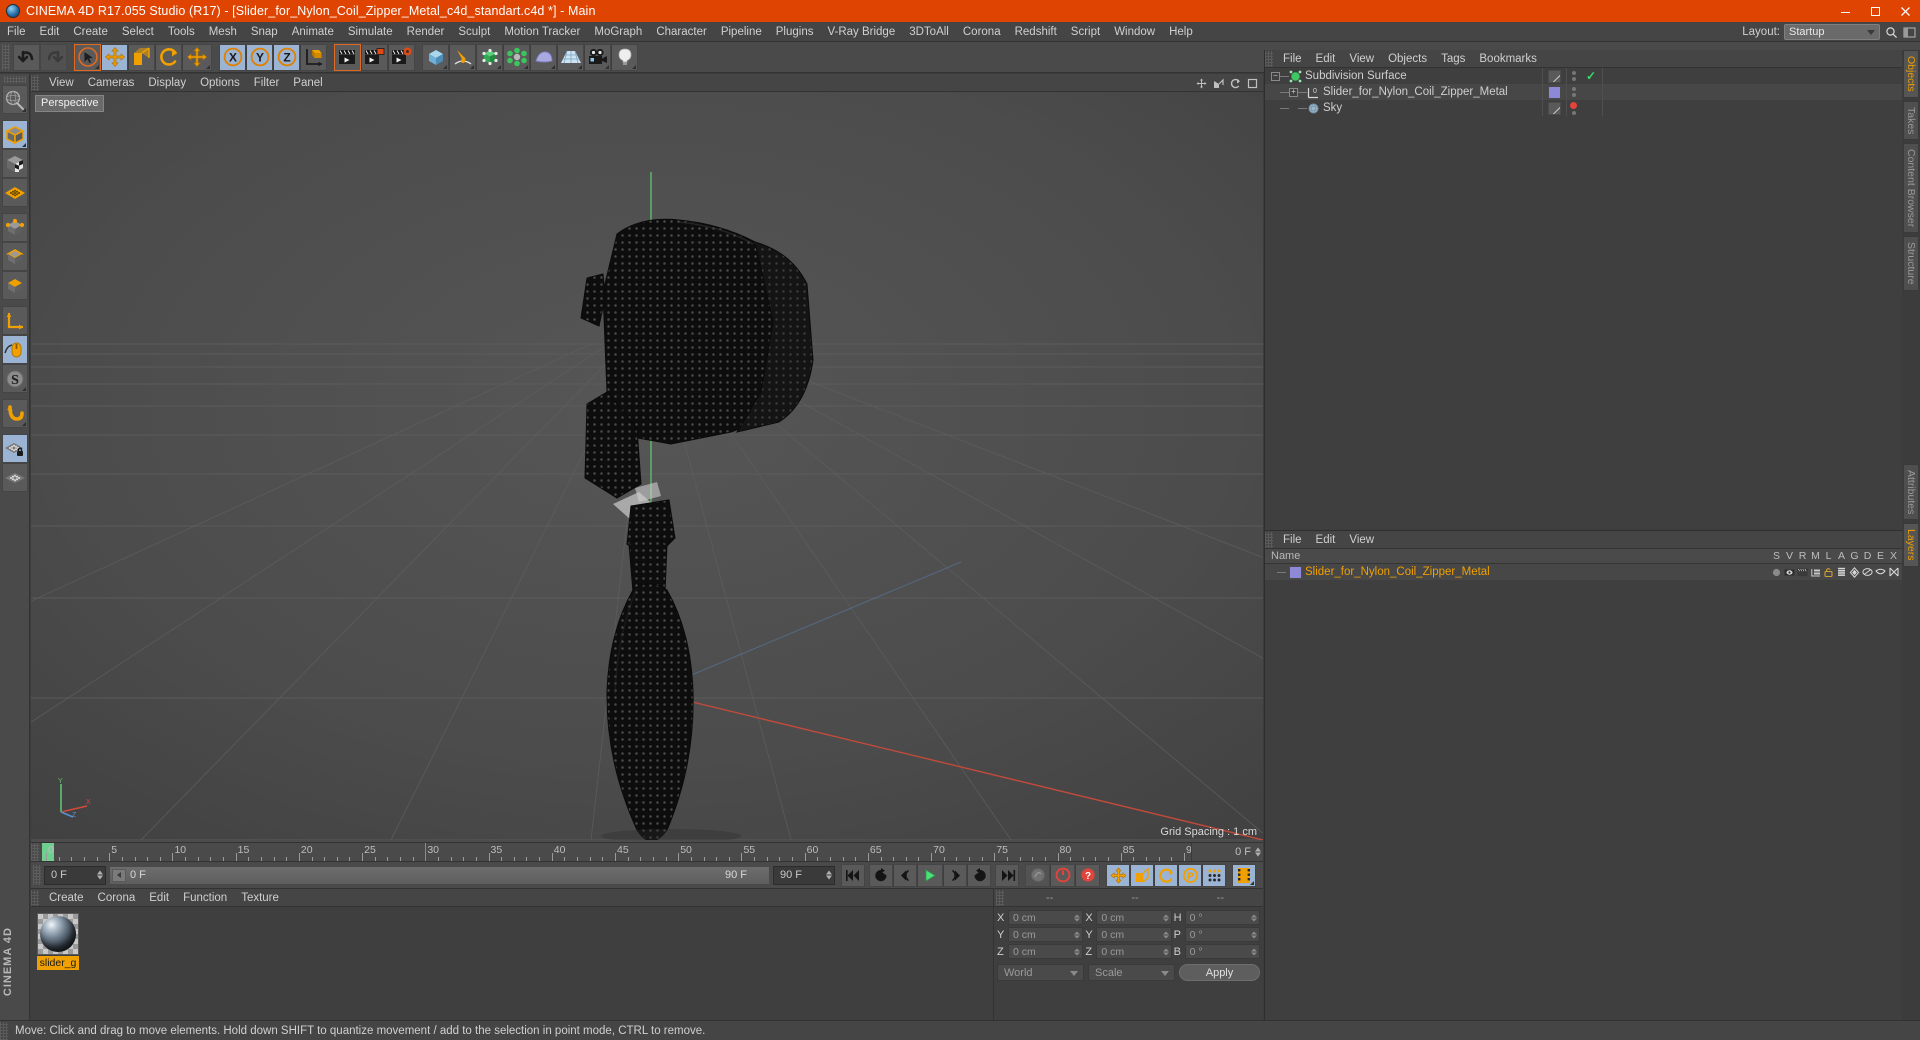 This screenshot has height=1040, width=1920. What do you see at coordinates (1165, 917) in the screenshot?
I see `size-x-spinner` at bounding box center [1165, 917].